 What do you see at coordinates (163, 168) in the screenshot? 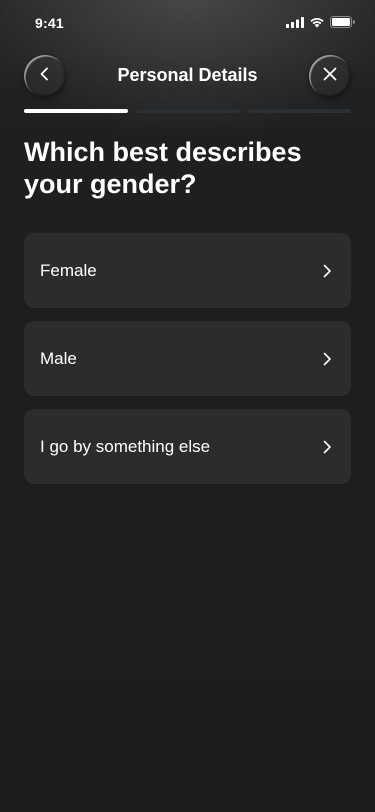
I see `question-title: Which best describes your gender?` at bounding box center [163, 168].